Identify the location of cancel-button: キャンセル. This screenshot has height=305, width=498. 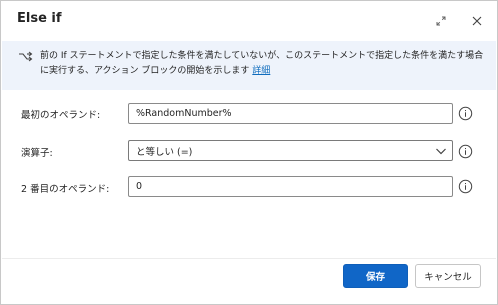
(448, 276).